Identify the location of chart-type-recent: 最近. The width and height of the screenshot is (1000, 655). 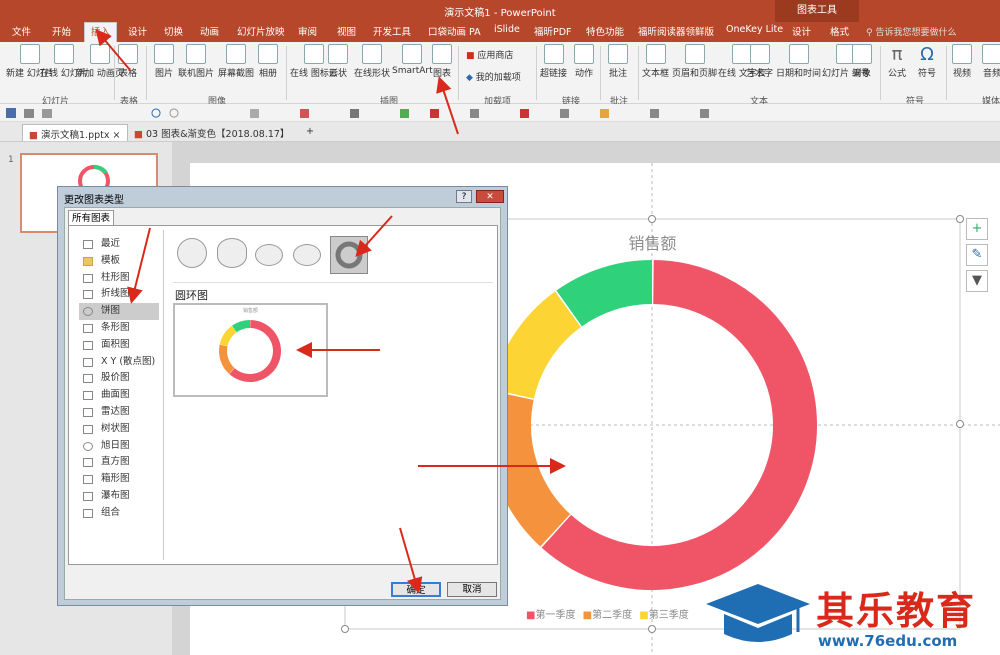
(119, 244).